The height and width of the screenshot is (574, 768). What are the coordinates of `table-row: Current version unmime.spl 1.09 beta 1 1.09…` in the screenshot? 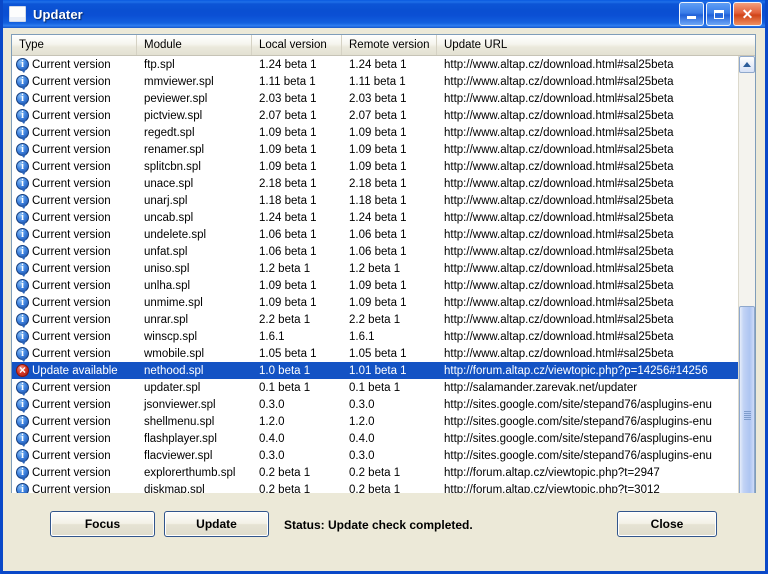 It's located at (375, 302).